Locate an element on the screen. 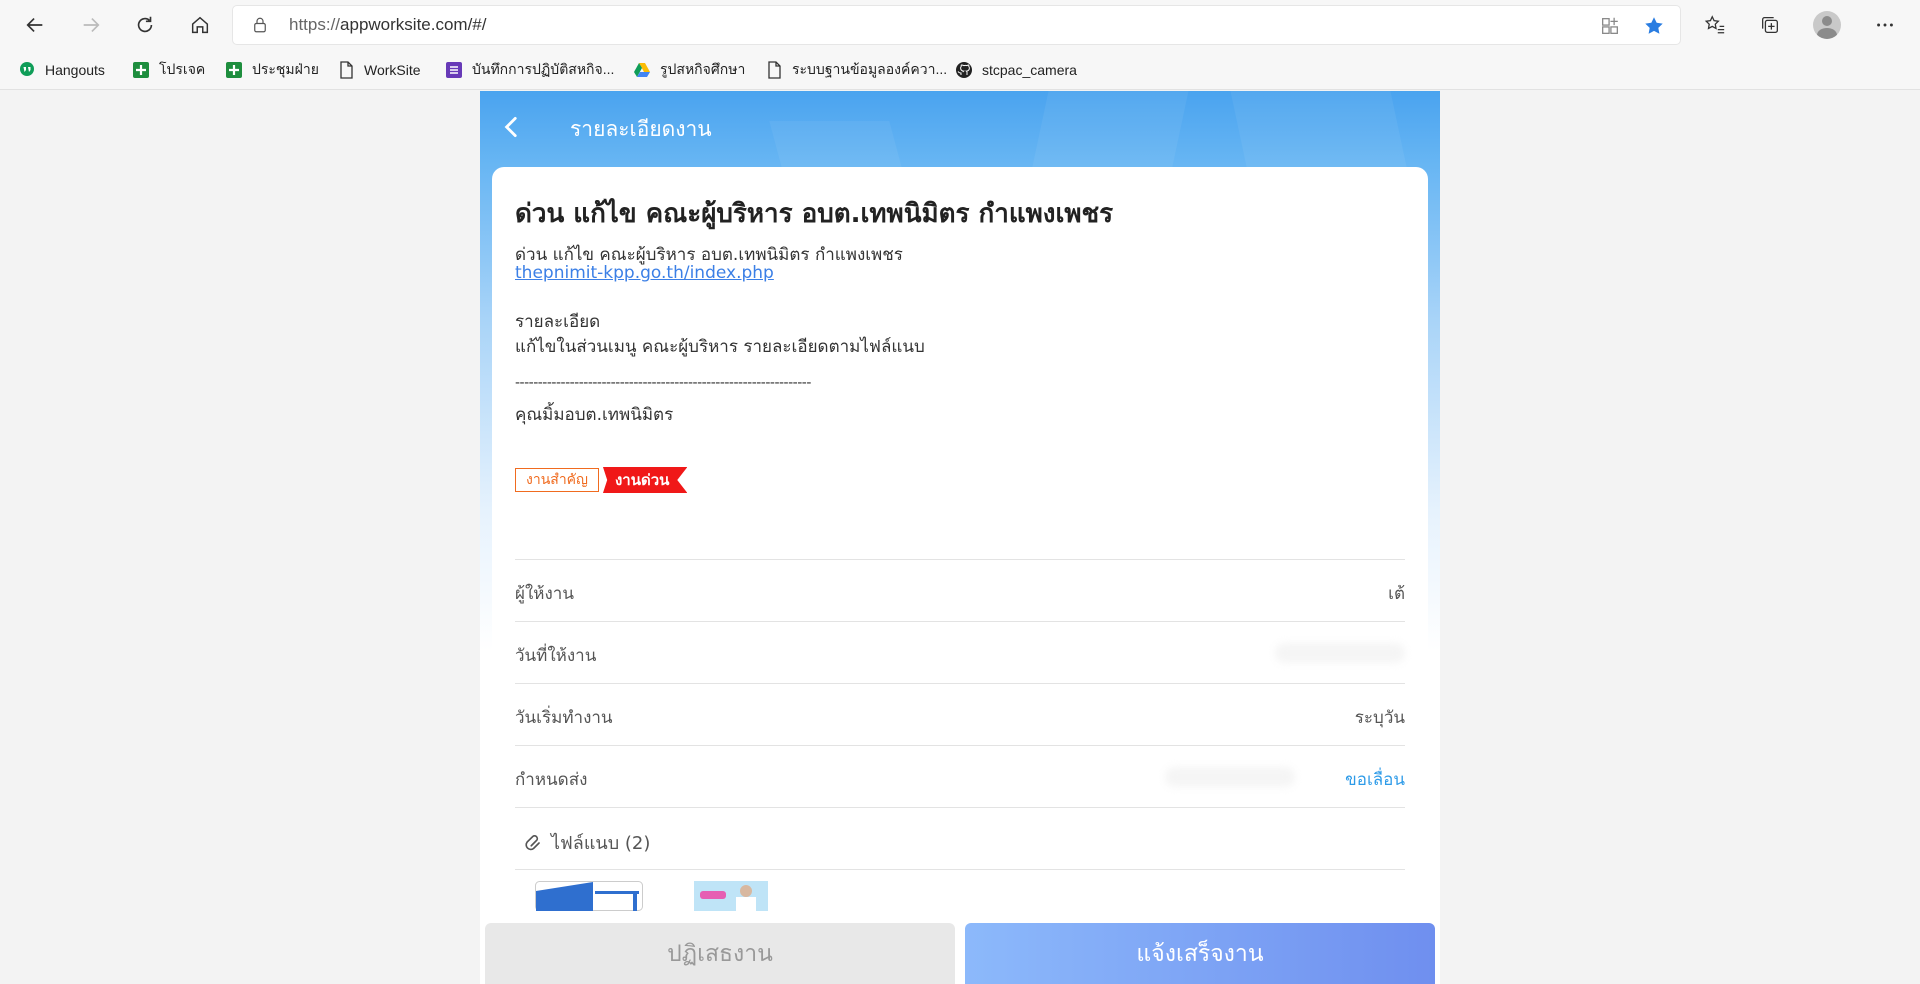  important-tag: งานสำคัญ is located at coordinates (557, 480).